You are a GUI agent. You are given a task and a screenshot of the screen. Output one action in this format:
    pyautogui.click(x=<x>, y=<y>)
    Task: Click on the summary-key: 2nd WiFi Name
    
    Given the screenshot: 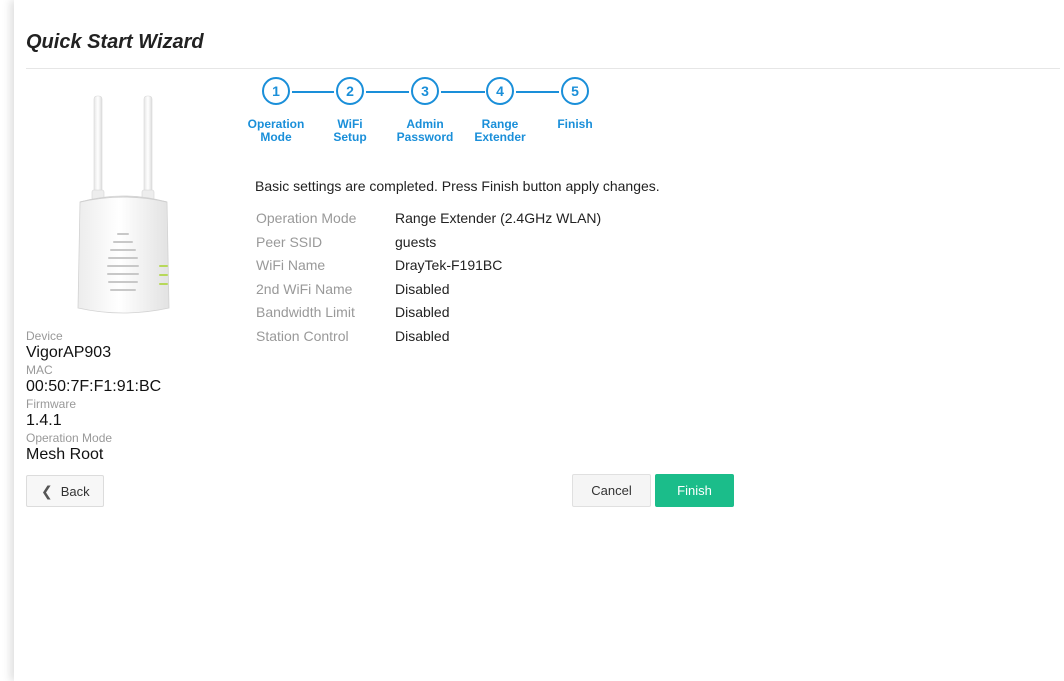 What is the action you would take?
    pyautogui.click(x=304, y=288)
    